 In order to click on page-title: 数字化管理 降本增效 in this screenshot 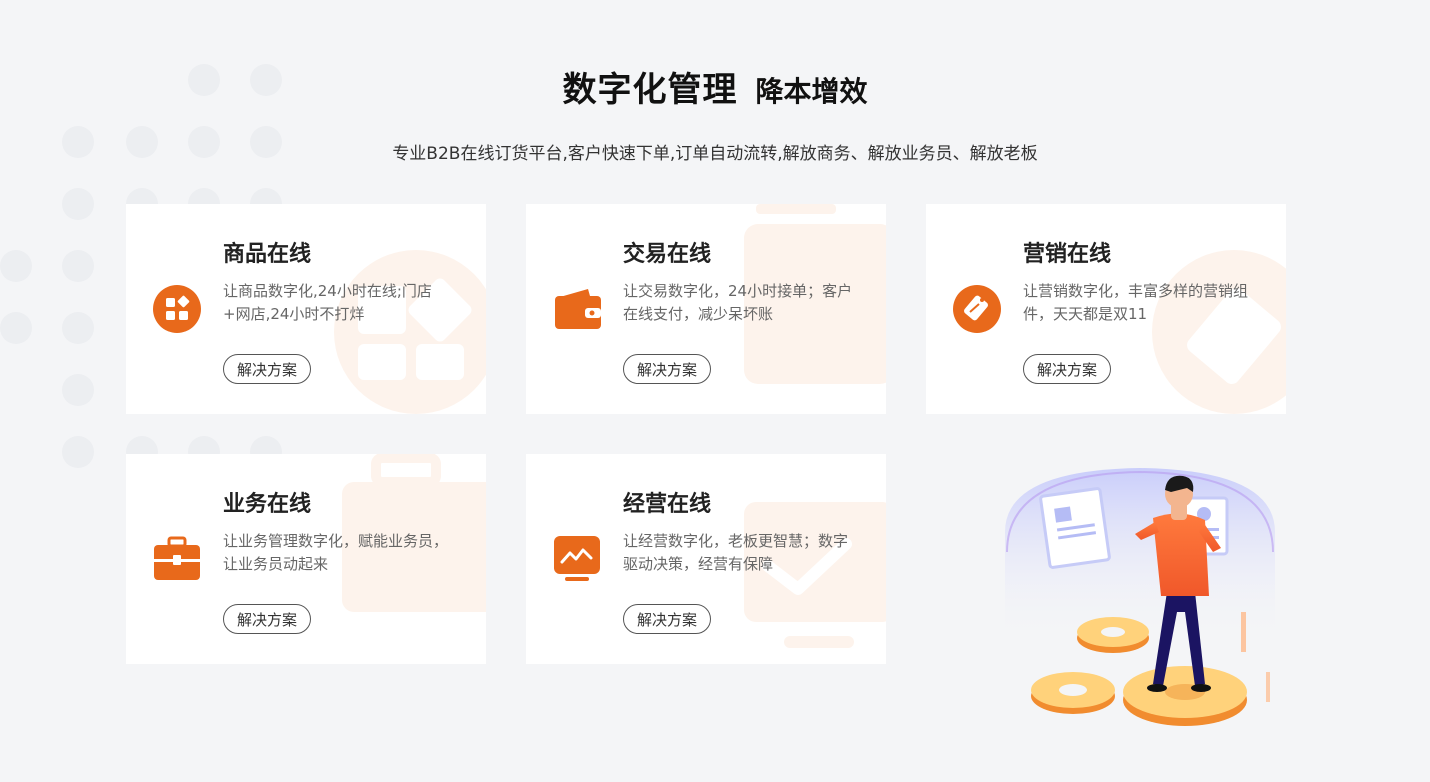, I will do `click(715, 86)`.